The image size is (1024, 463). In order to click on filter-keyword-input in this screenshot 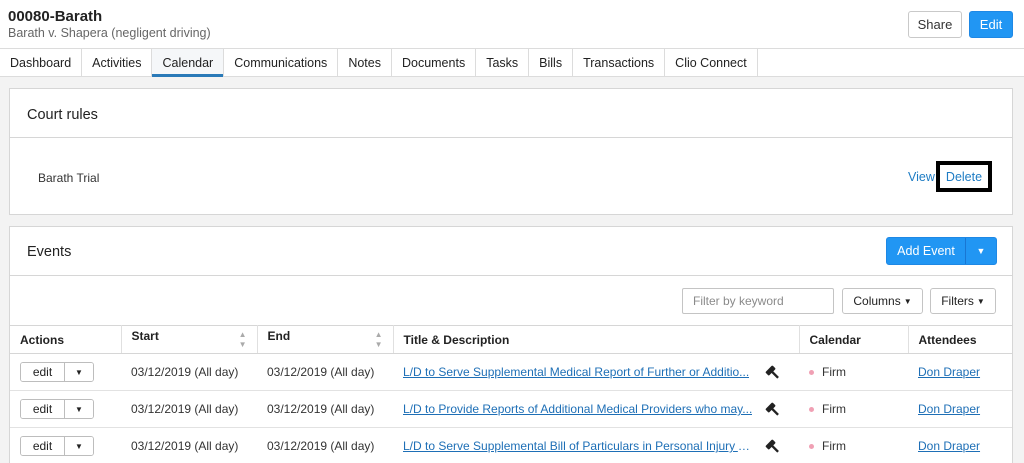, I will do `click(758, 301)`.